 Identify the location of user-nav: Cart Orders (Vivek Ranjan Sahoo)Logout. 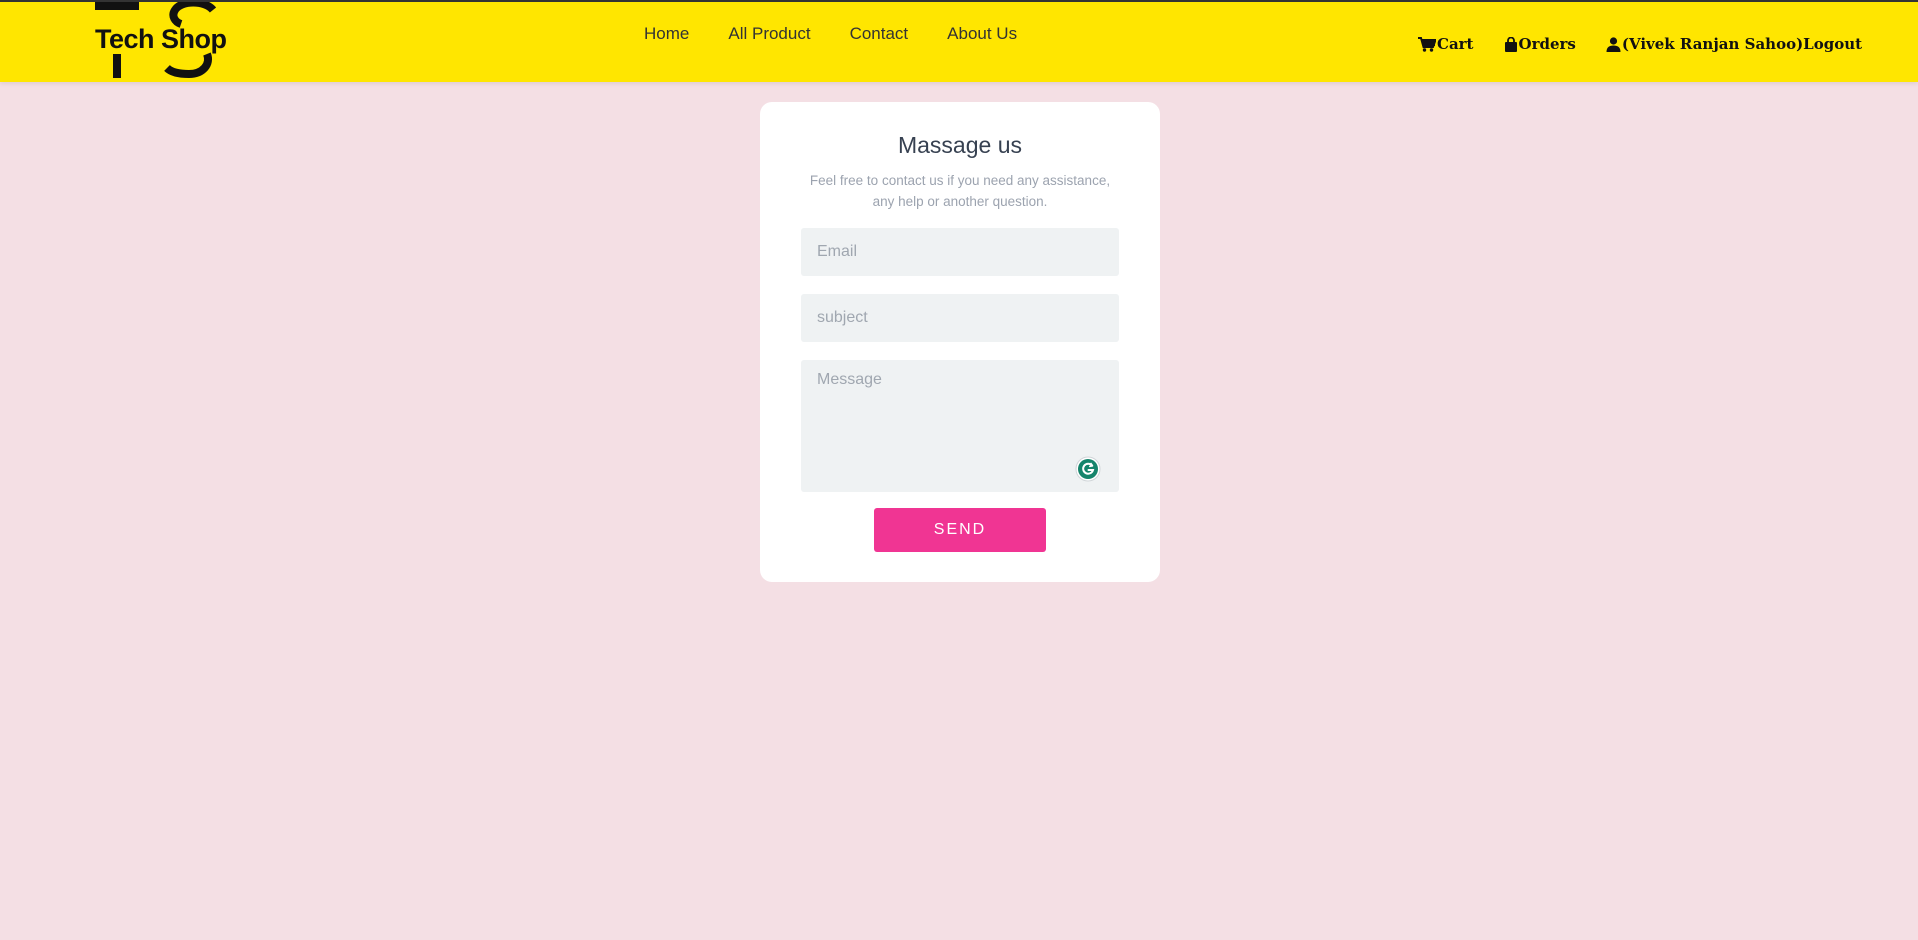
(1640, 44).